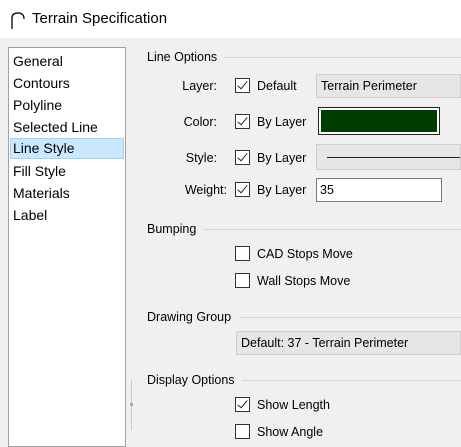 The height and width of the screenshot is (447, 461). Describe the element at coordinates (242, 157) in the screenshot. I see `style-by-layer-checkbox` at that location.